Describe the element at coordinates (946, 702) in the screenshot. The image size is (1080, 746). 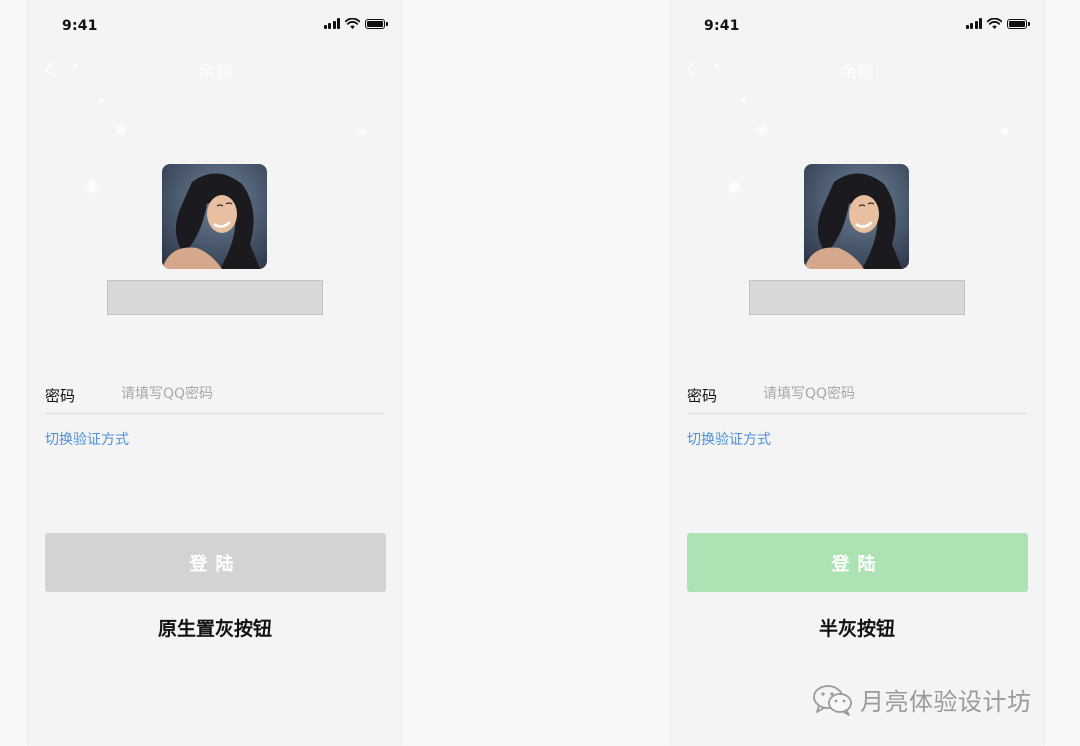
I see `watermark-text: 月亮体验设计坊` at that location.